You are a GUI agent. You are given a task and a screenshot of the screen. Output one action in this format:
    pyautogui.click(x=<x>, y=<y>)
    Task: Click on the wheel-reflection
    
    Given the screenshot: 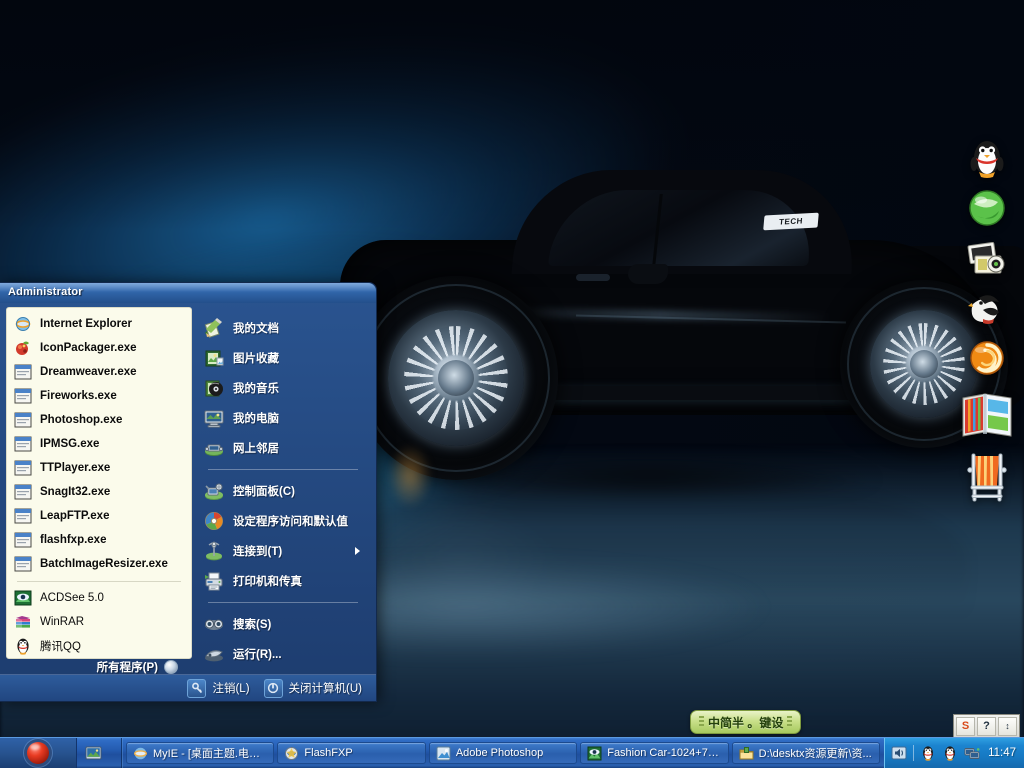 What is the action you would take?
    pyautogui.click(x=460, y=560)
    